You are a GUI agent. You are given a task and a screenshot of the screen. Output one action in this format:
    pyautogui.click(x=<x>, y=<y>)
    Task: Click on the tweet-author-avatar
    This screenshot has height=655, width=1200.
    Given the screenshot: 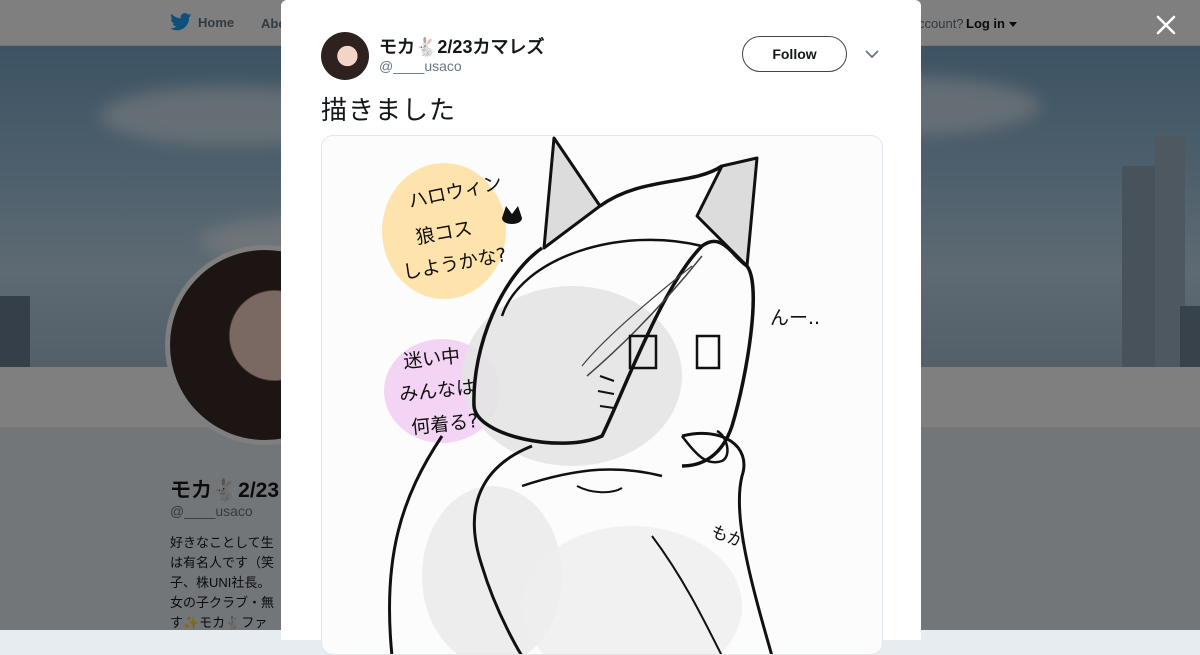 What is the action you would take?
    pyautogui.click(x=345, y=56)
    